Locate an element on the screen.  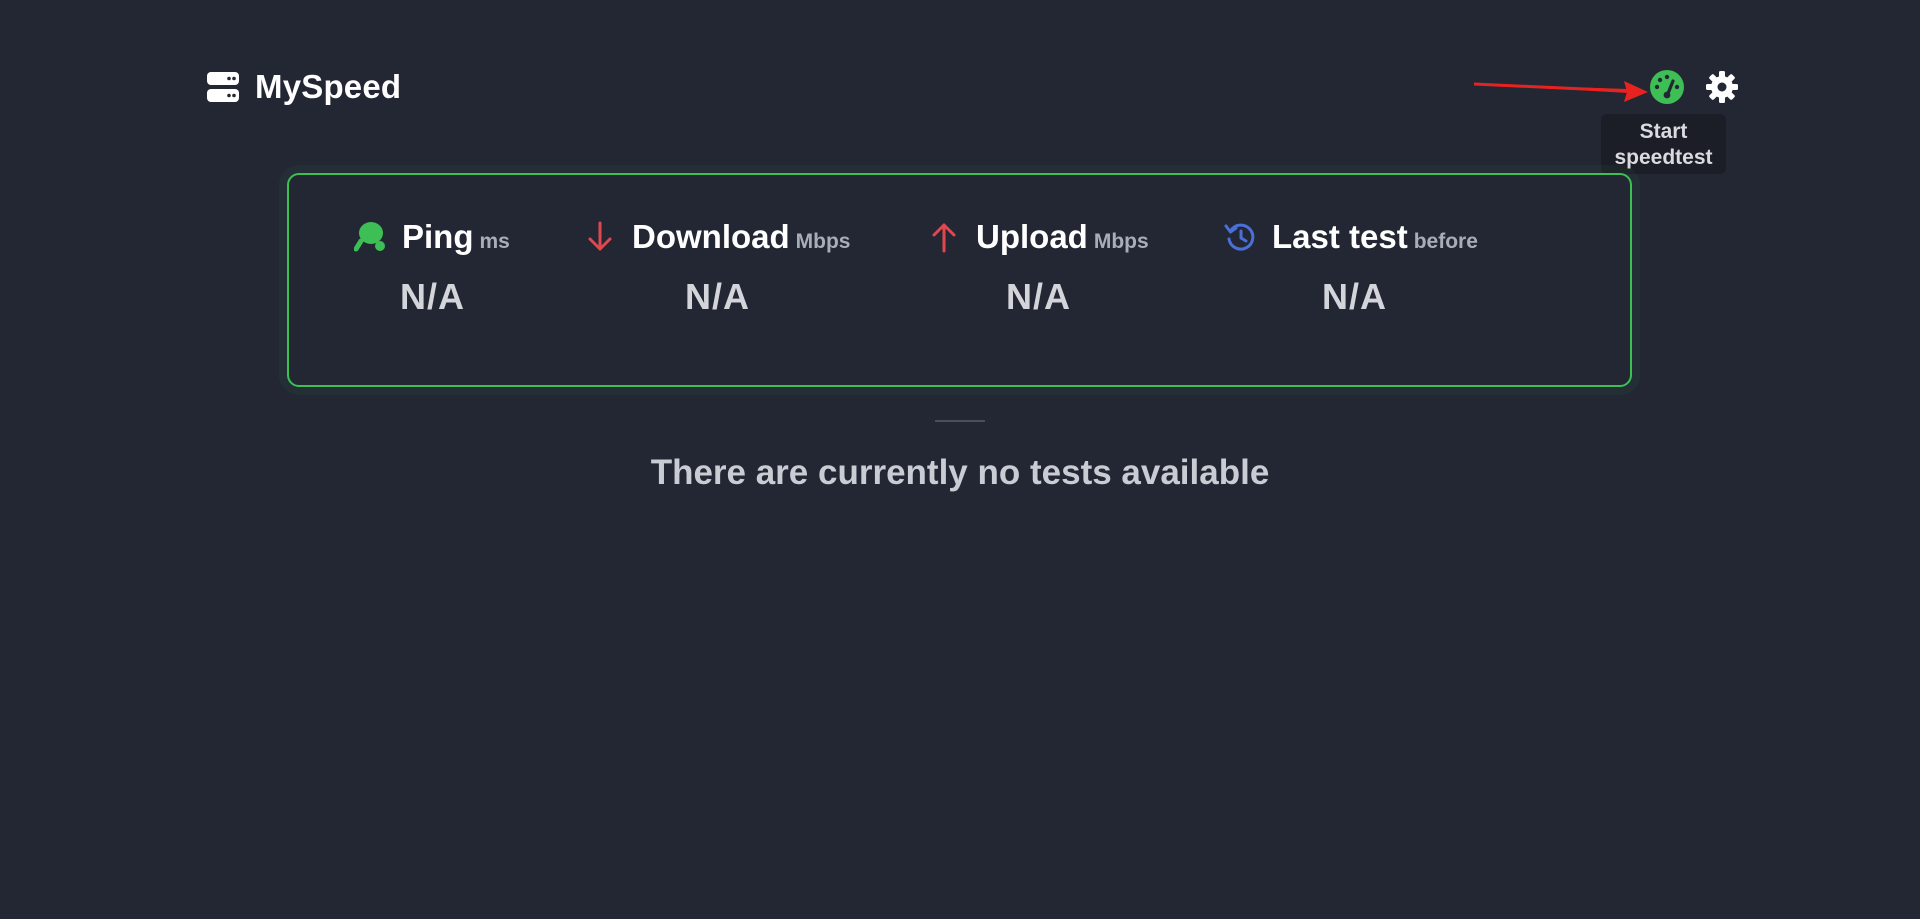
stat-download-unit: Mbps is located at coordinates (823, 241).